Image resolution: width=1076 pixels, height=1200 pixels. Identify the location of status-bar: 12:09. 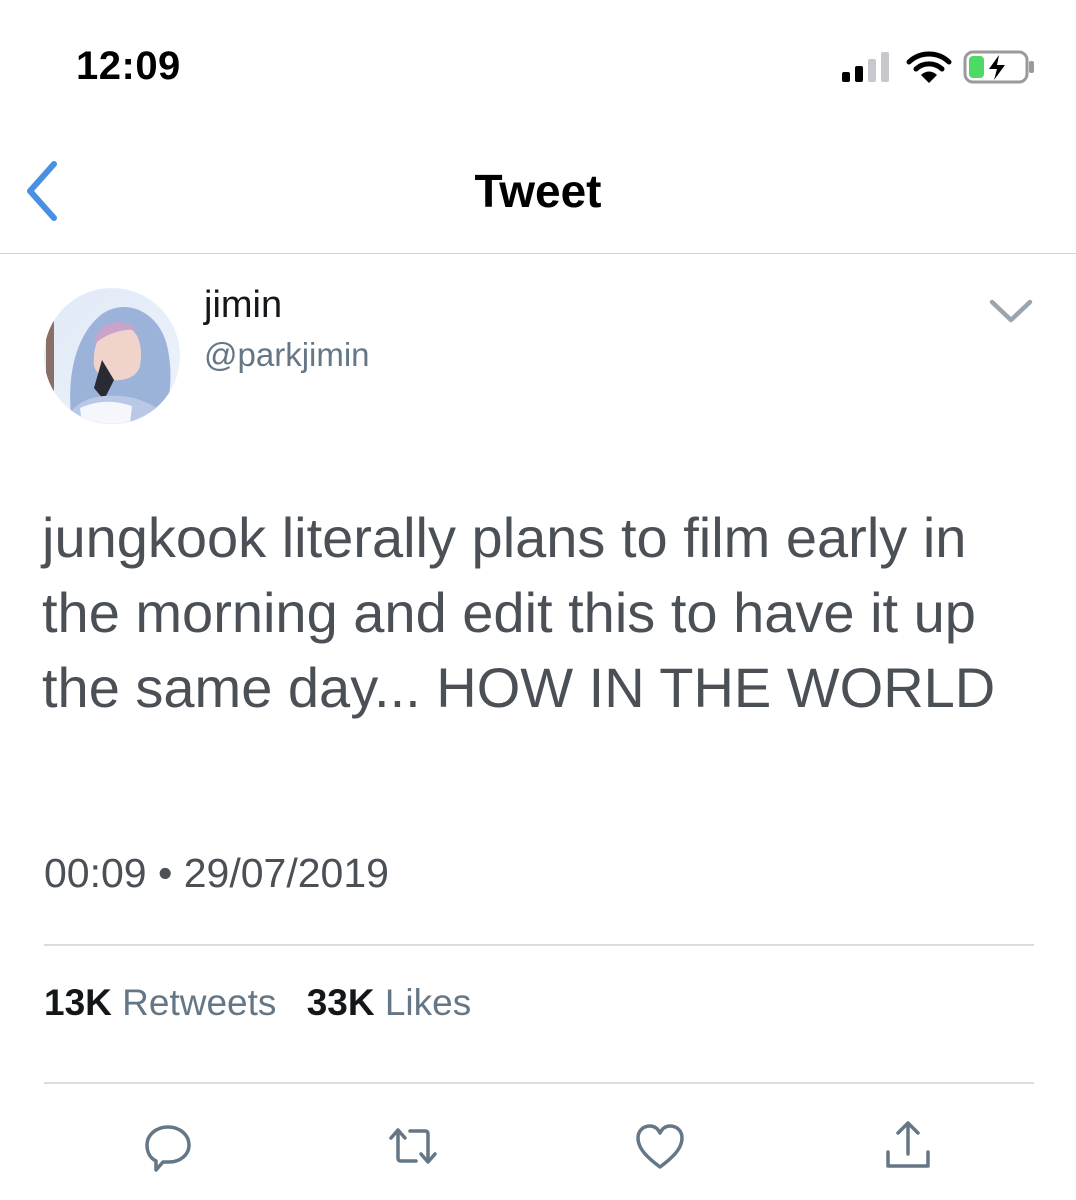
(538, 65).